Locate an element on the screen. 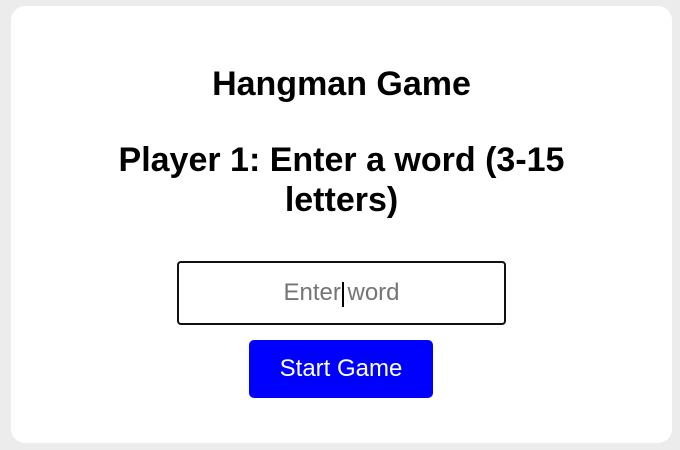 The width and height of the screenshot is (680, 450). start-game-button: Start Game is located at coordinates (341, 369).